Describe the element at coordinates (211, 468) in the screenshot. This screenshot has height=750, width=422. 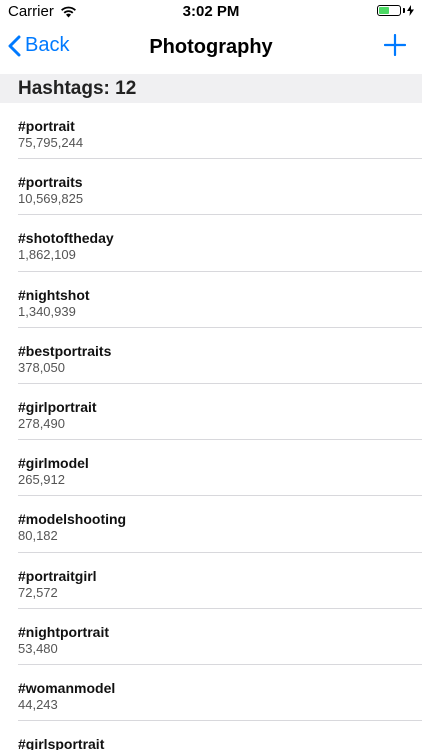
I see `list-item: #girlmodel 265,912` at that location.